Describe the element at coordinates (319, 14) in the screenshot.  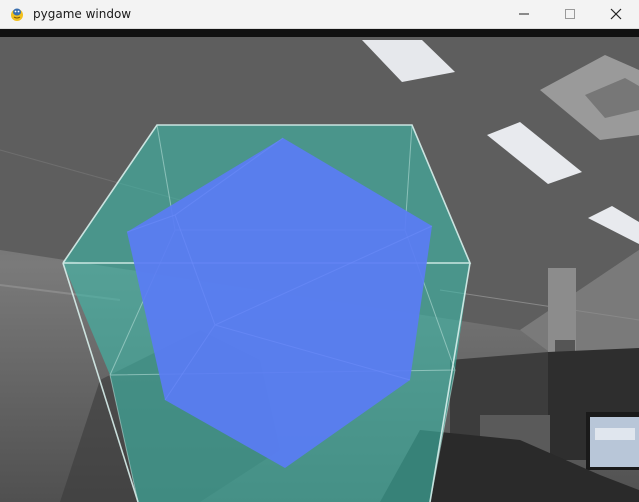
I see `title-bar: pygame window` at that location.